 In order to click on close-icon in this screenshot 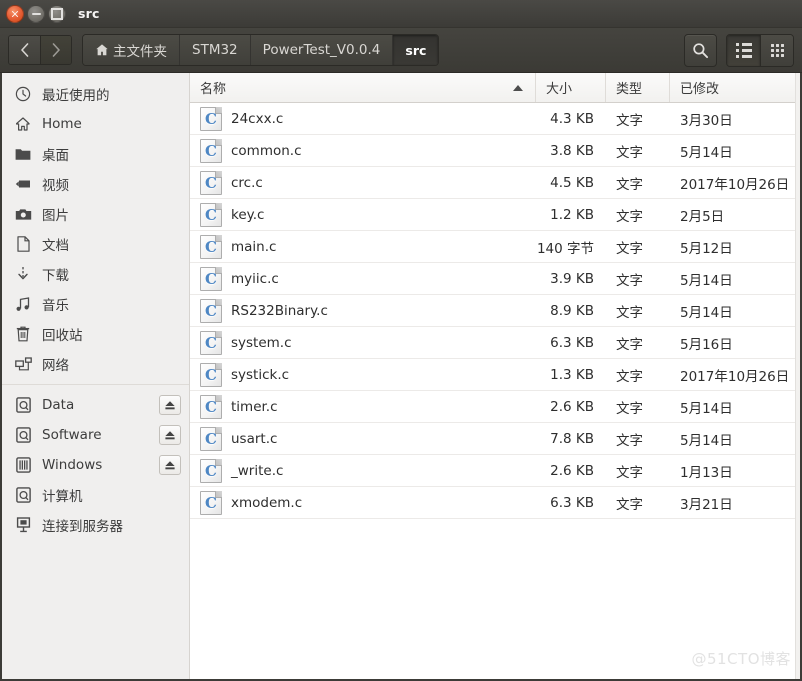, I will do `click(15, 13)`.